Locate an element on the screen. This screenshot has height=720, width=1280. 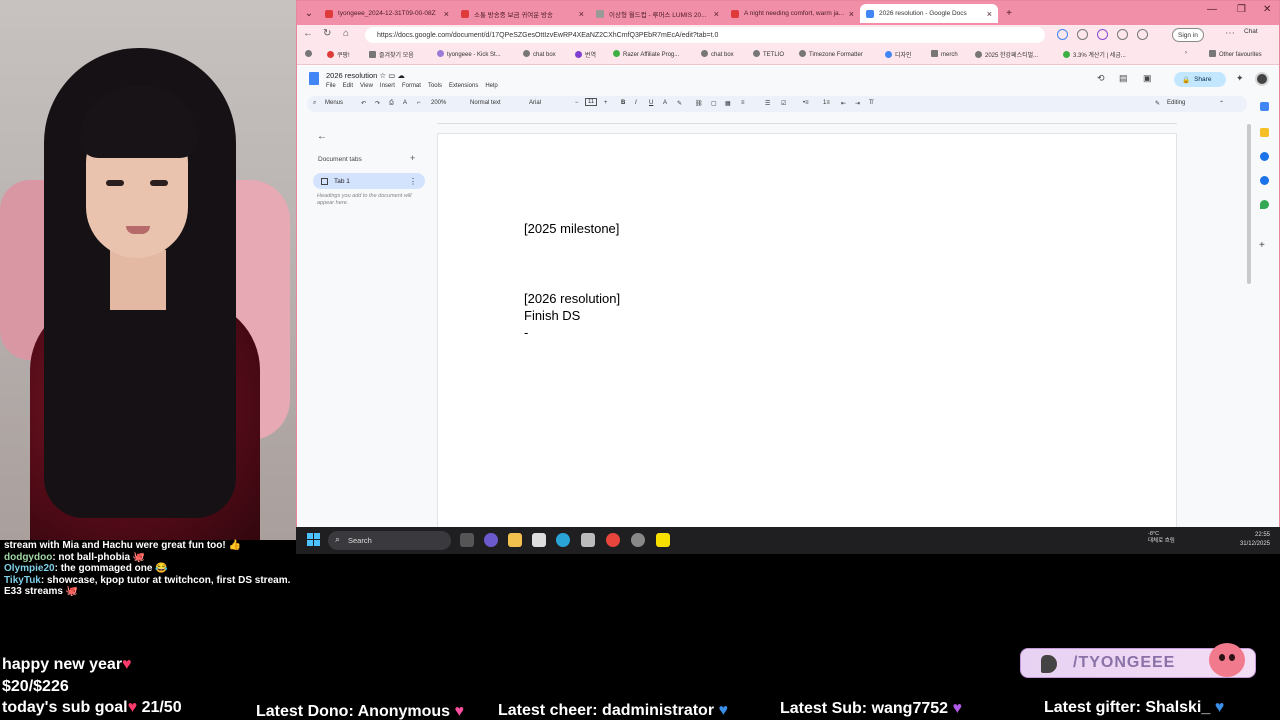
chevron-up-icon: ⌃ is located at coordinates (1221, 103).